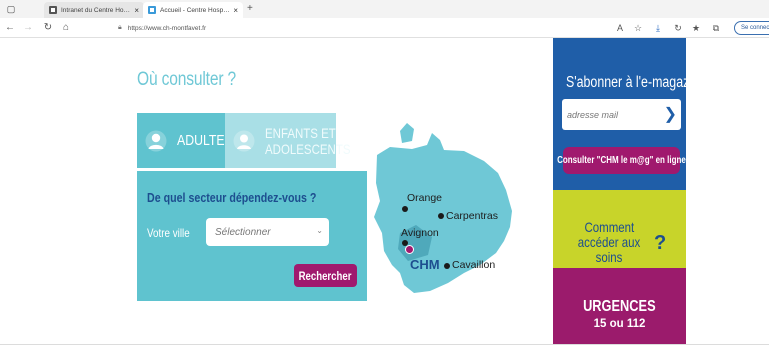 This screenshot has width=769, height=347. Describe the element at coordinates (244, 140) in the screenshot. I see `child-person-icon` at that location.